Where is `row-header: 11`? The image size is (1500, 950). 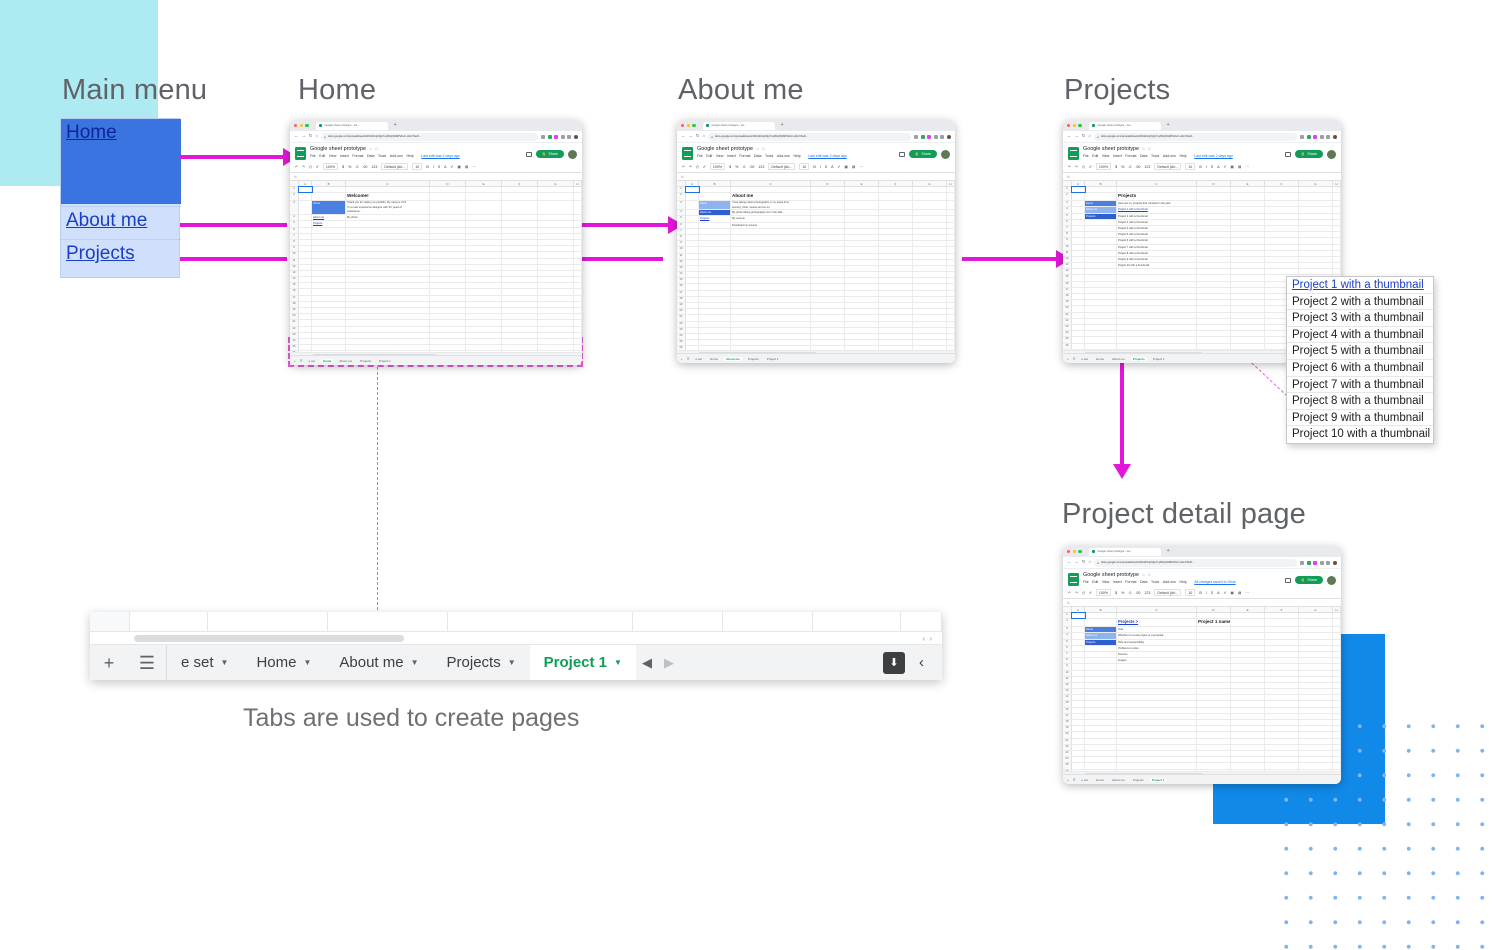 row-header: 11 is located at coordinates (1067, 679).